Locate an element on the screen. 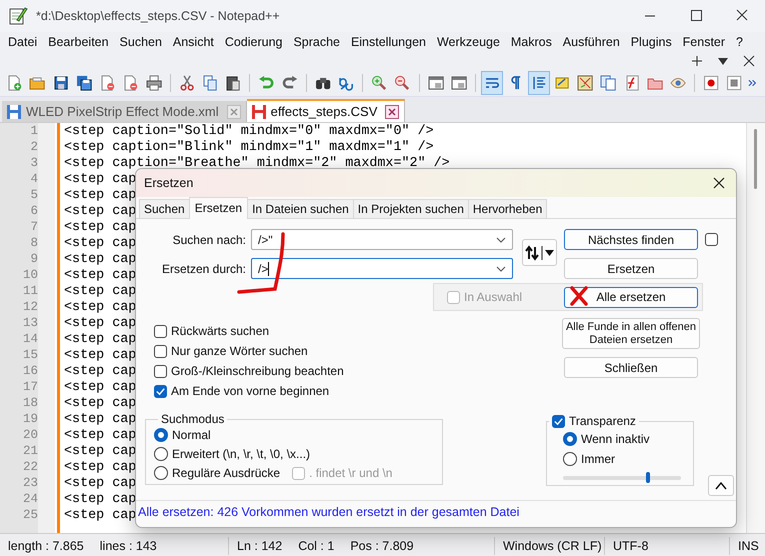 This screenshot has height=556, width=765. line-number: 1 is located at coordinates (34, 131).